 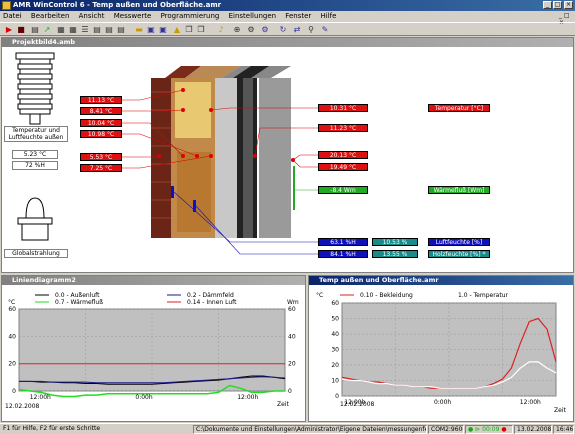 I want to click on menu-bearbeiten: Bearbeiten, so click(x=50, y=16).